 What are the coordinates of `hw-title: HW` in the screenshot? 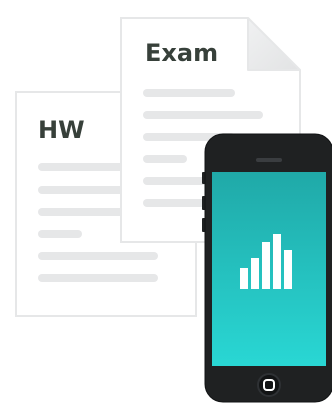 It's located at (61, 130).